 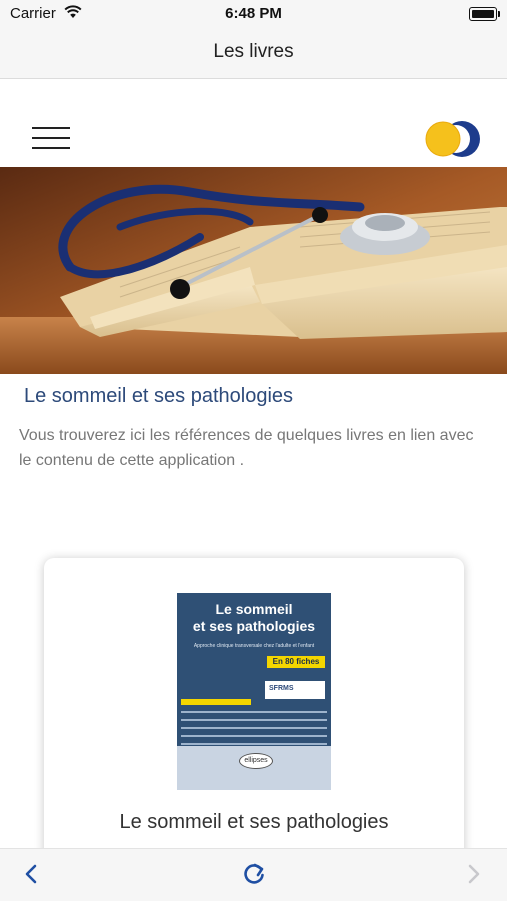 What do you see at coordinates (159, 396) in the screenshot?
I see `article-title: Le sommeil et ses pathologies` at bounding box center [159, 396].